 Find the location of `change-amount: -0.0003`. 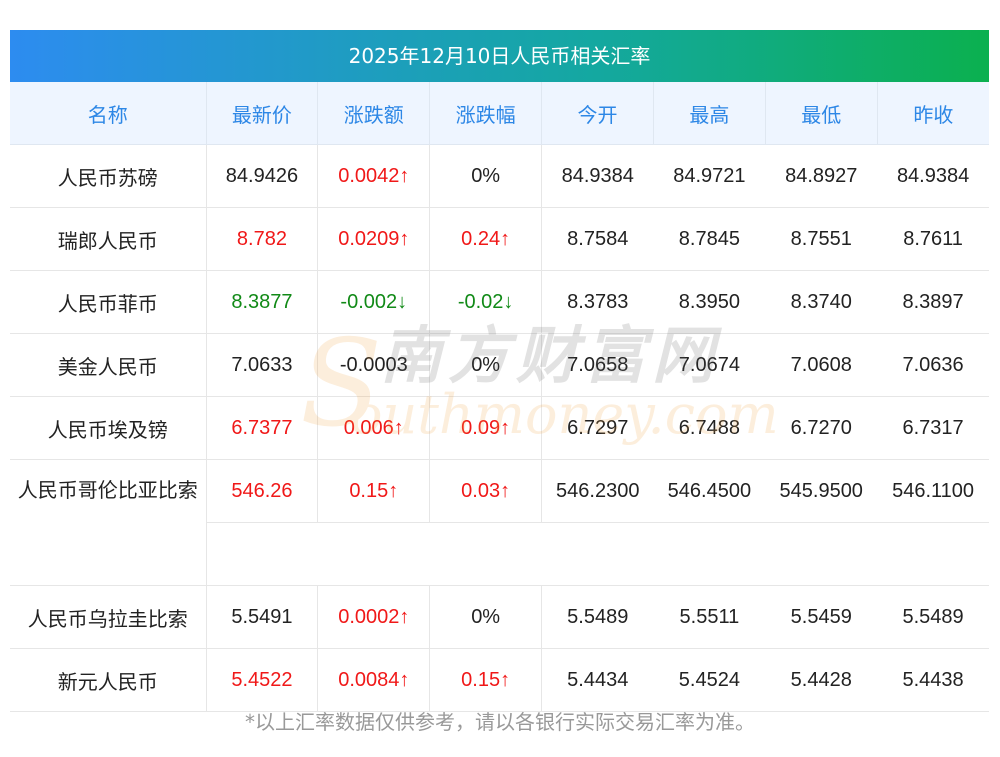

change-amount: -0.0003 is located at coordinates (374, 365).